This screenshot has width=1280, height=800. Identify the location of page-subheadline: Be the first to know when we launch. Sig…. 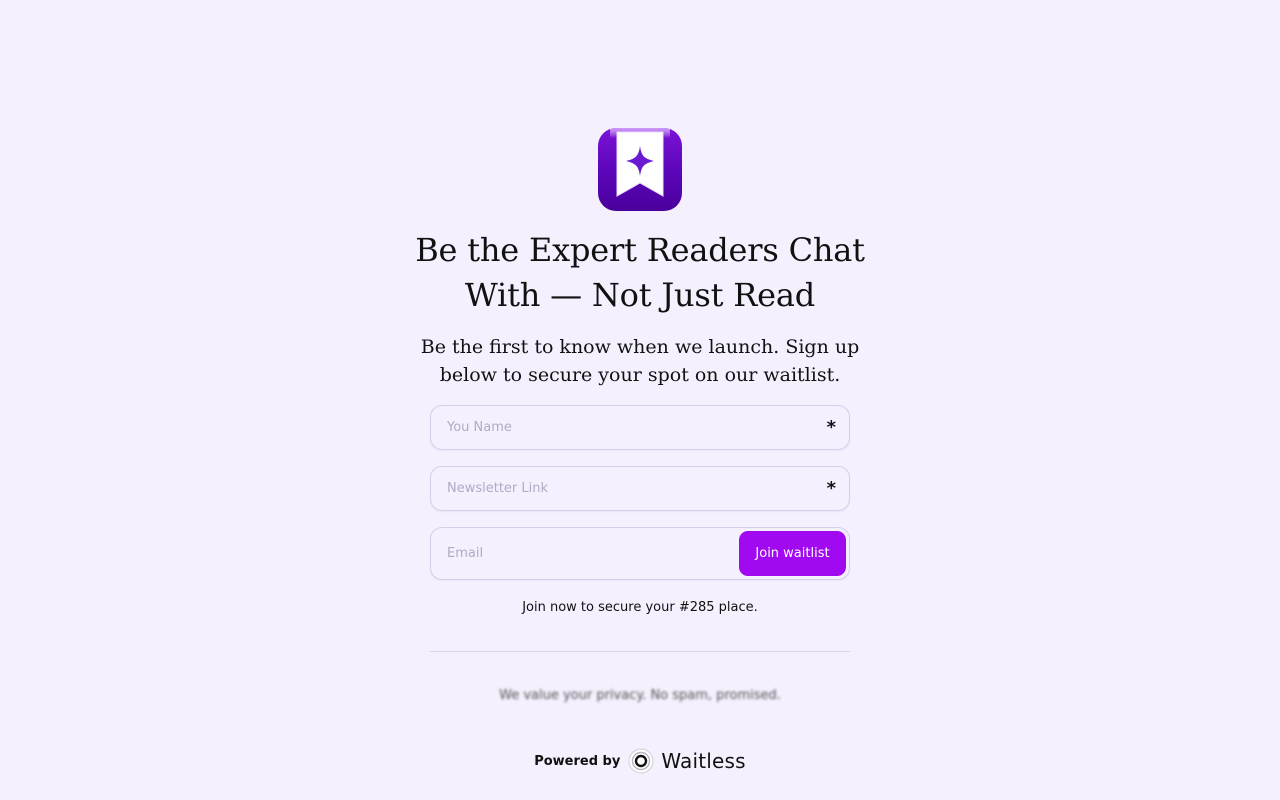
(640, 361).